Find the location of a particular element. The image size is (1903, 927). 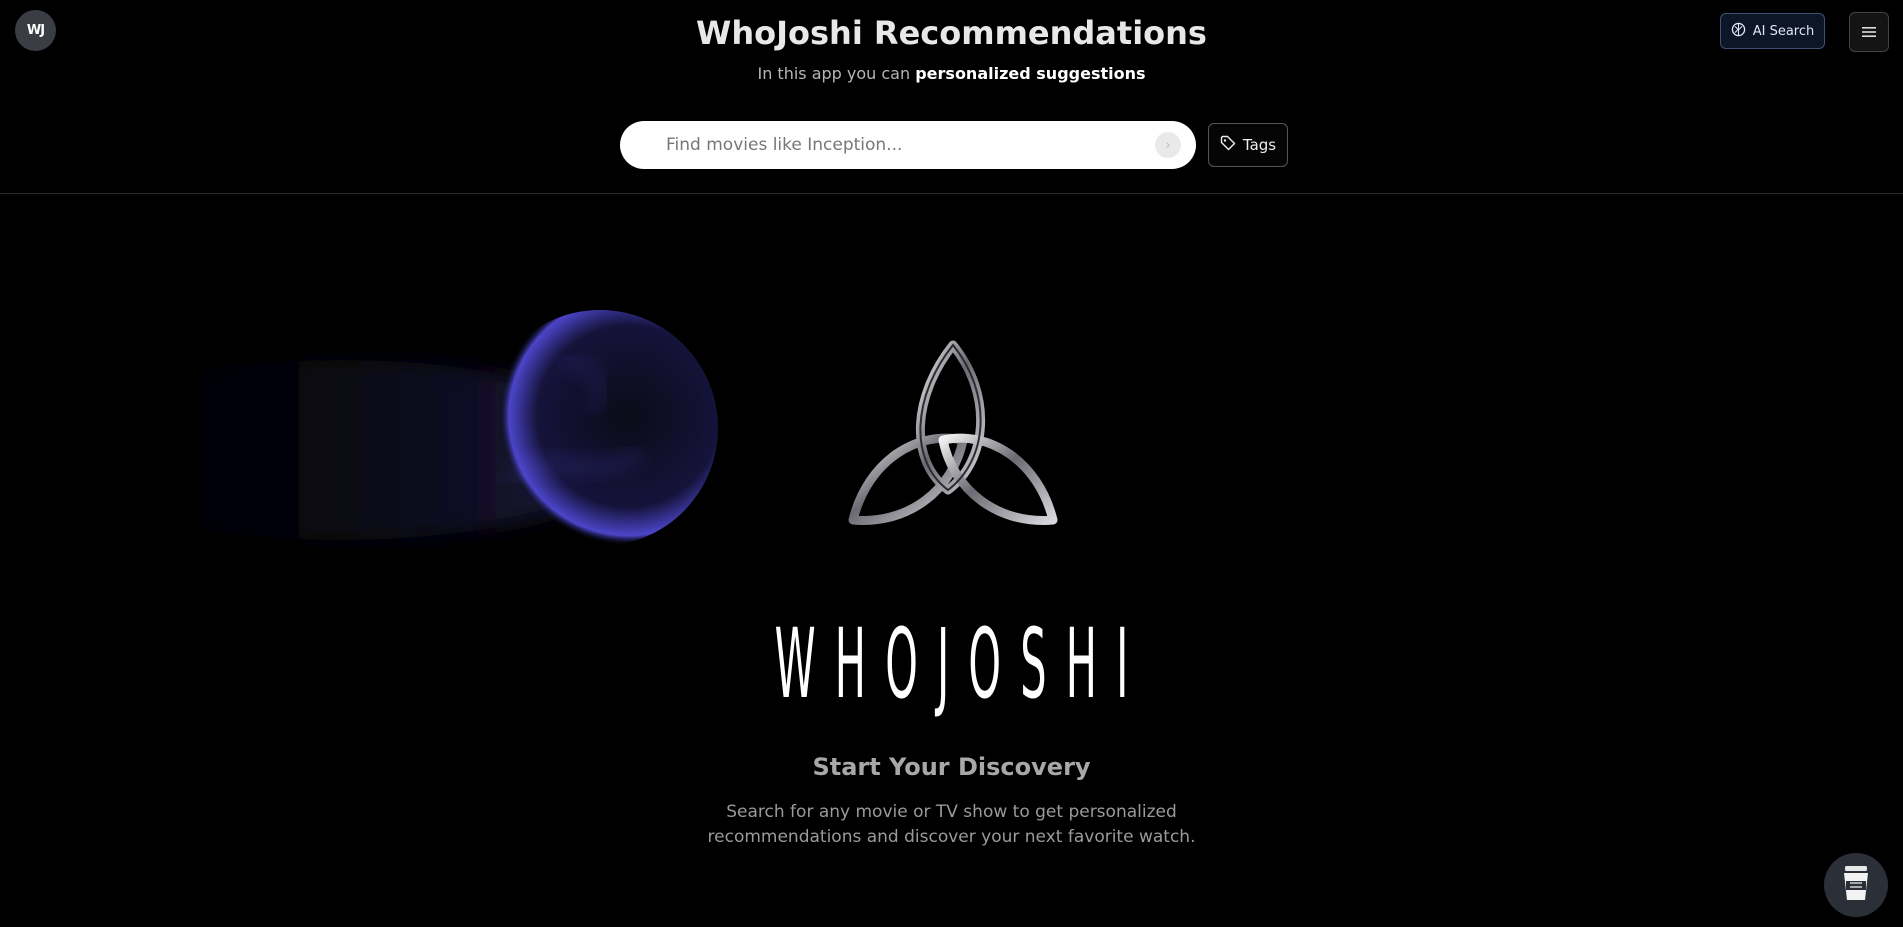

subtitle-text: In this app you can is located at coordinates (836, 73).